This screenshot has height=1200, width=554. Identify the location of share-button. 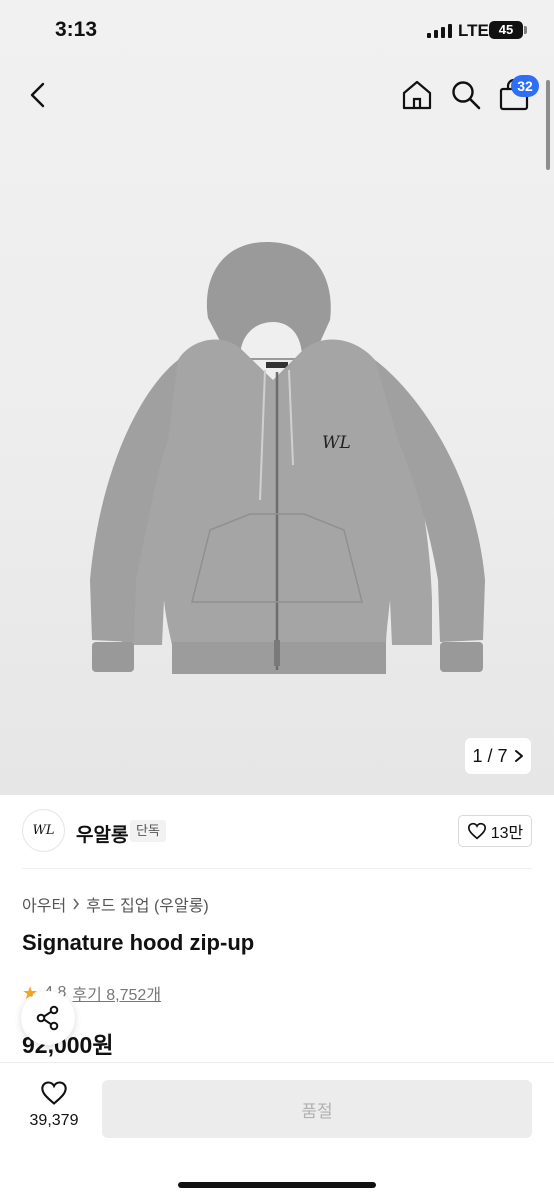
(48, 1018).